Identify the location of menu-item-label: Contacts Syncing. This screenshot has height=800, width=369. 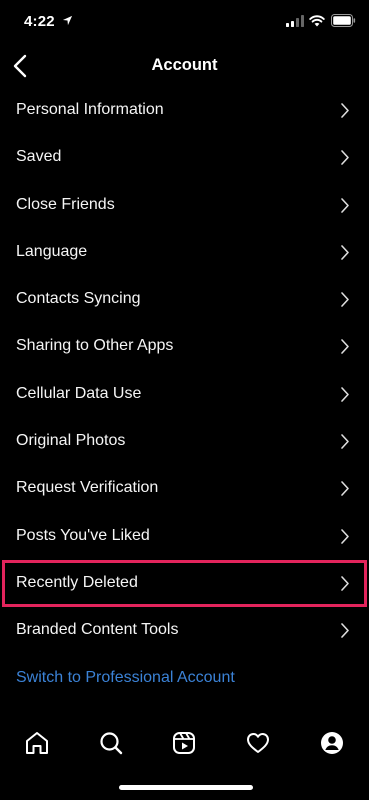
(78, 299).